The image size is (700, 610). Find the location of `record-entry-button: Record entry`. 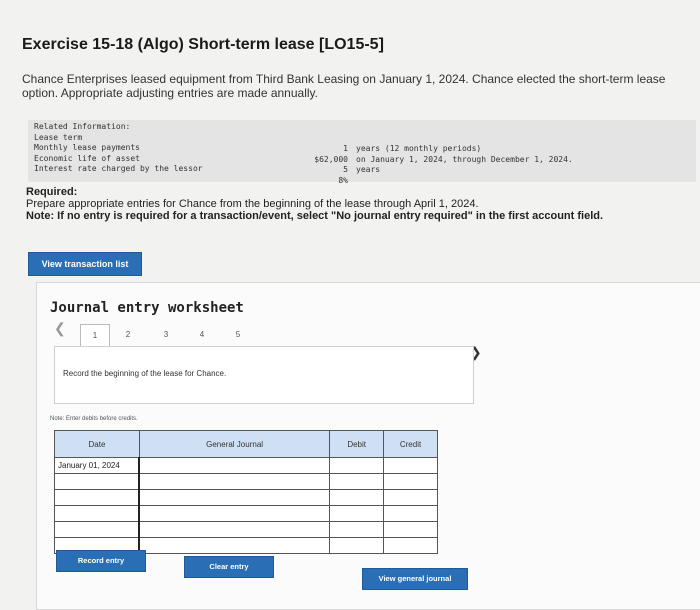

record-entry-button: Record entry is located at coordinates (101, 561).